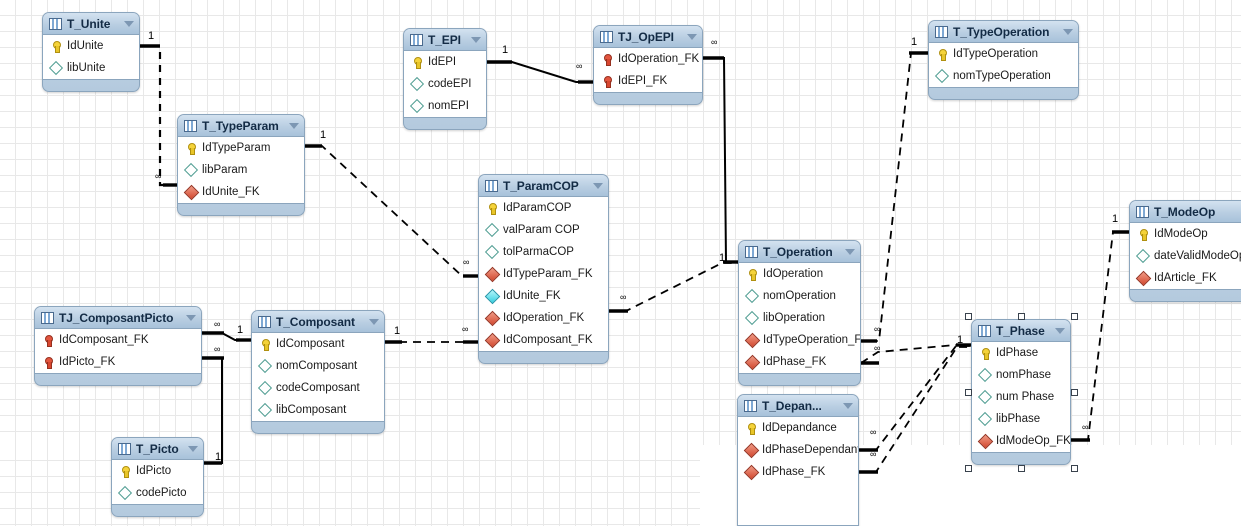 The image size is (1241, 526). What do you see at coordinates (543, 185) in the screenshot?
I see `entity-header-t-paramcop: T_ParamCOP` at bounding box center [543, 185].